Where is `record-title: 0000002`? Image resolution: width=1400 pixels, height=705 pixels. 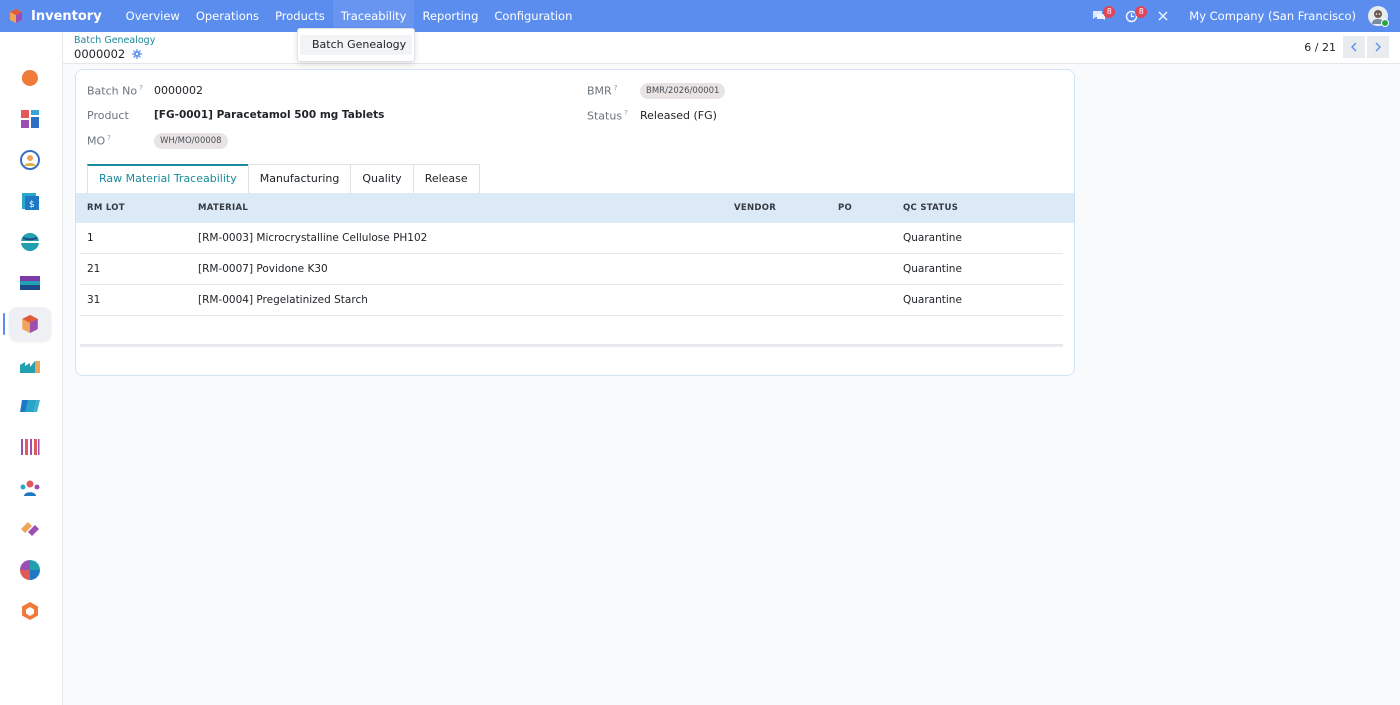 record-title: 0000002 is located at coordinates (108, 54).